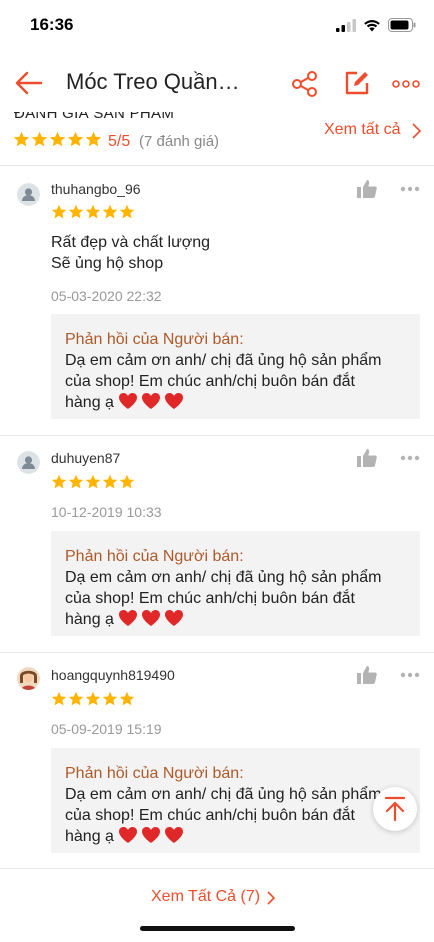 The height and width of the screenshot is (942, 434). I want to click on reviews-footer: Xem Tất Cả (7), so click(217, 896).